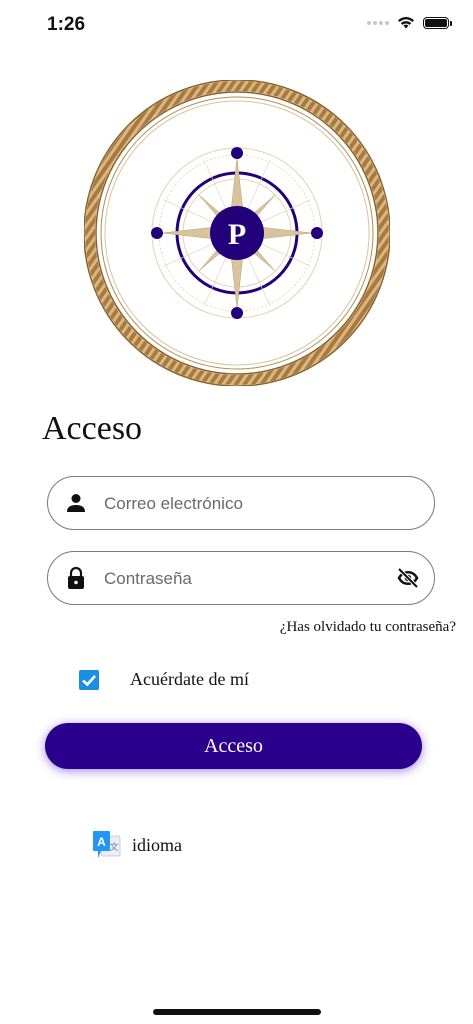  Describe the element at coordinates (249, 578) in the screenshot. I see `password-input` at that location.